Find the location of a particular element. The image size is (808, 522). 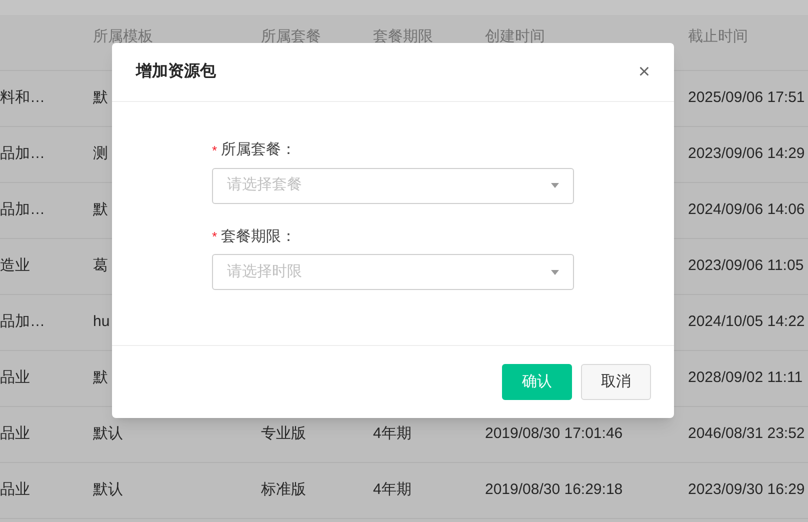

select-placeholder: 请选择时限 is located at coordinates (264, 272).